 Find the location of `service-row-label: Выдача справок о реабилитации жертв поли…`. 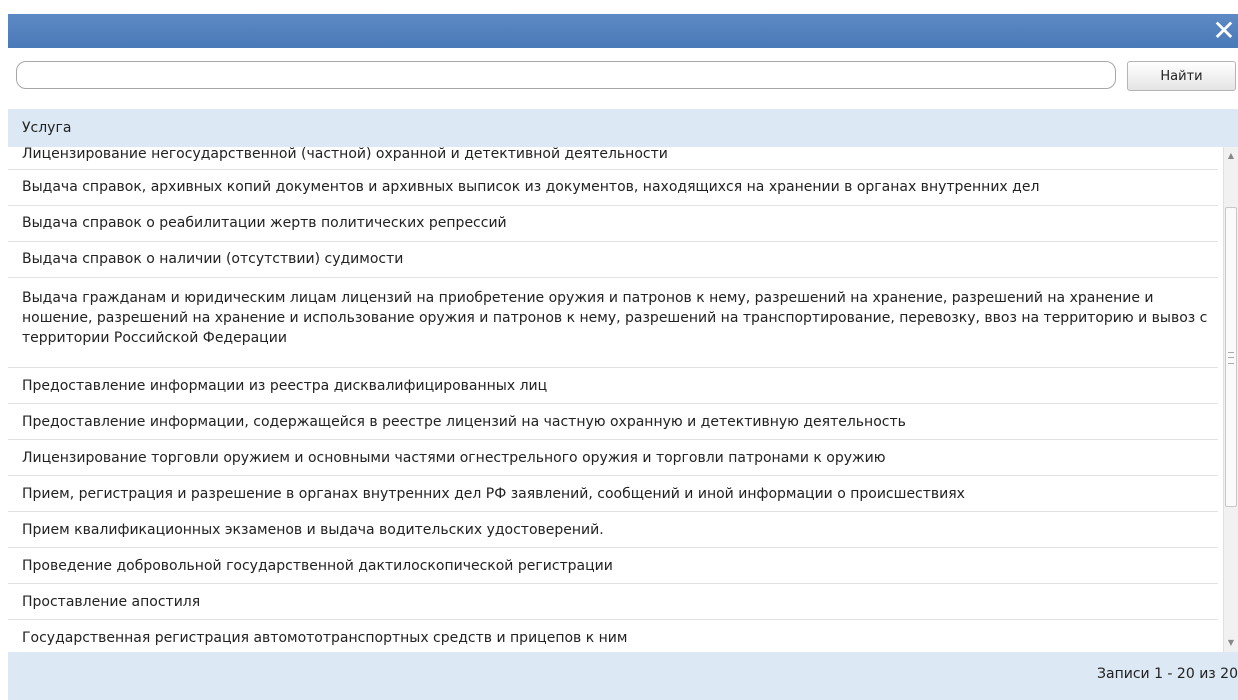

service-row-label: Выдача справок о реабилитации жертв поли… is located at coordinates (264, 223).